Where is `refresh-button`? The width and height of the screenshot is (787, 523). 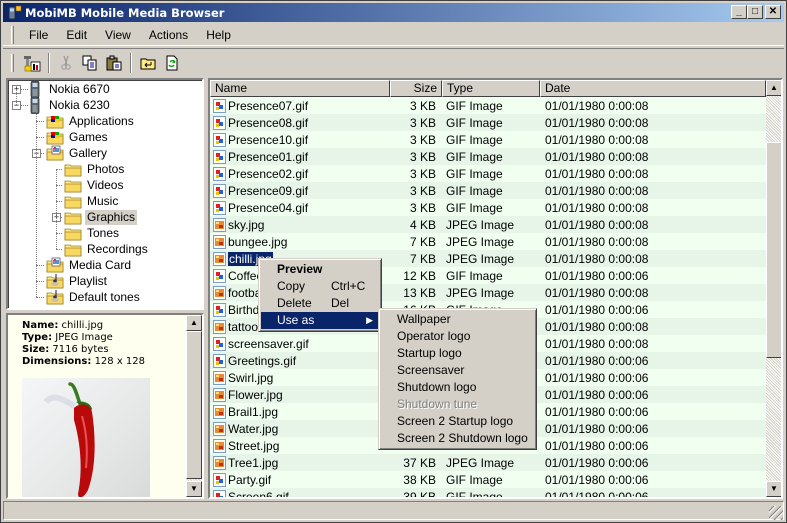
refresh-button is located at coordinates (171, 63).